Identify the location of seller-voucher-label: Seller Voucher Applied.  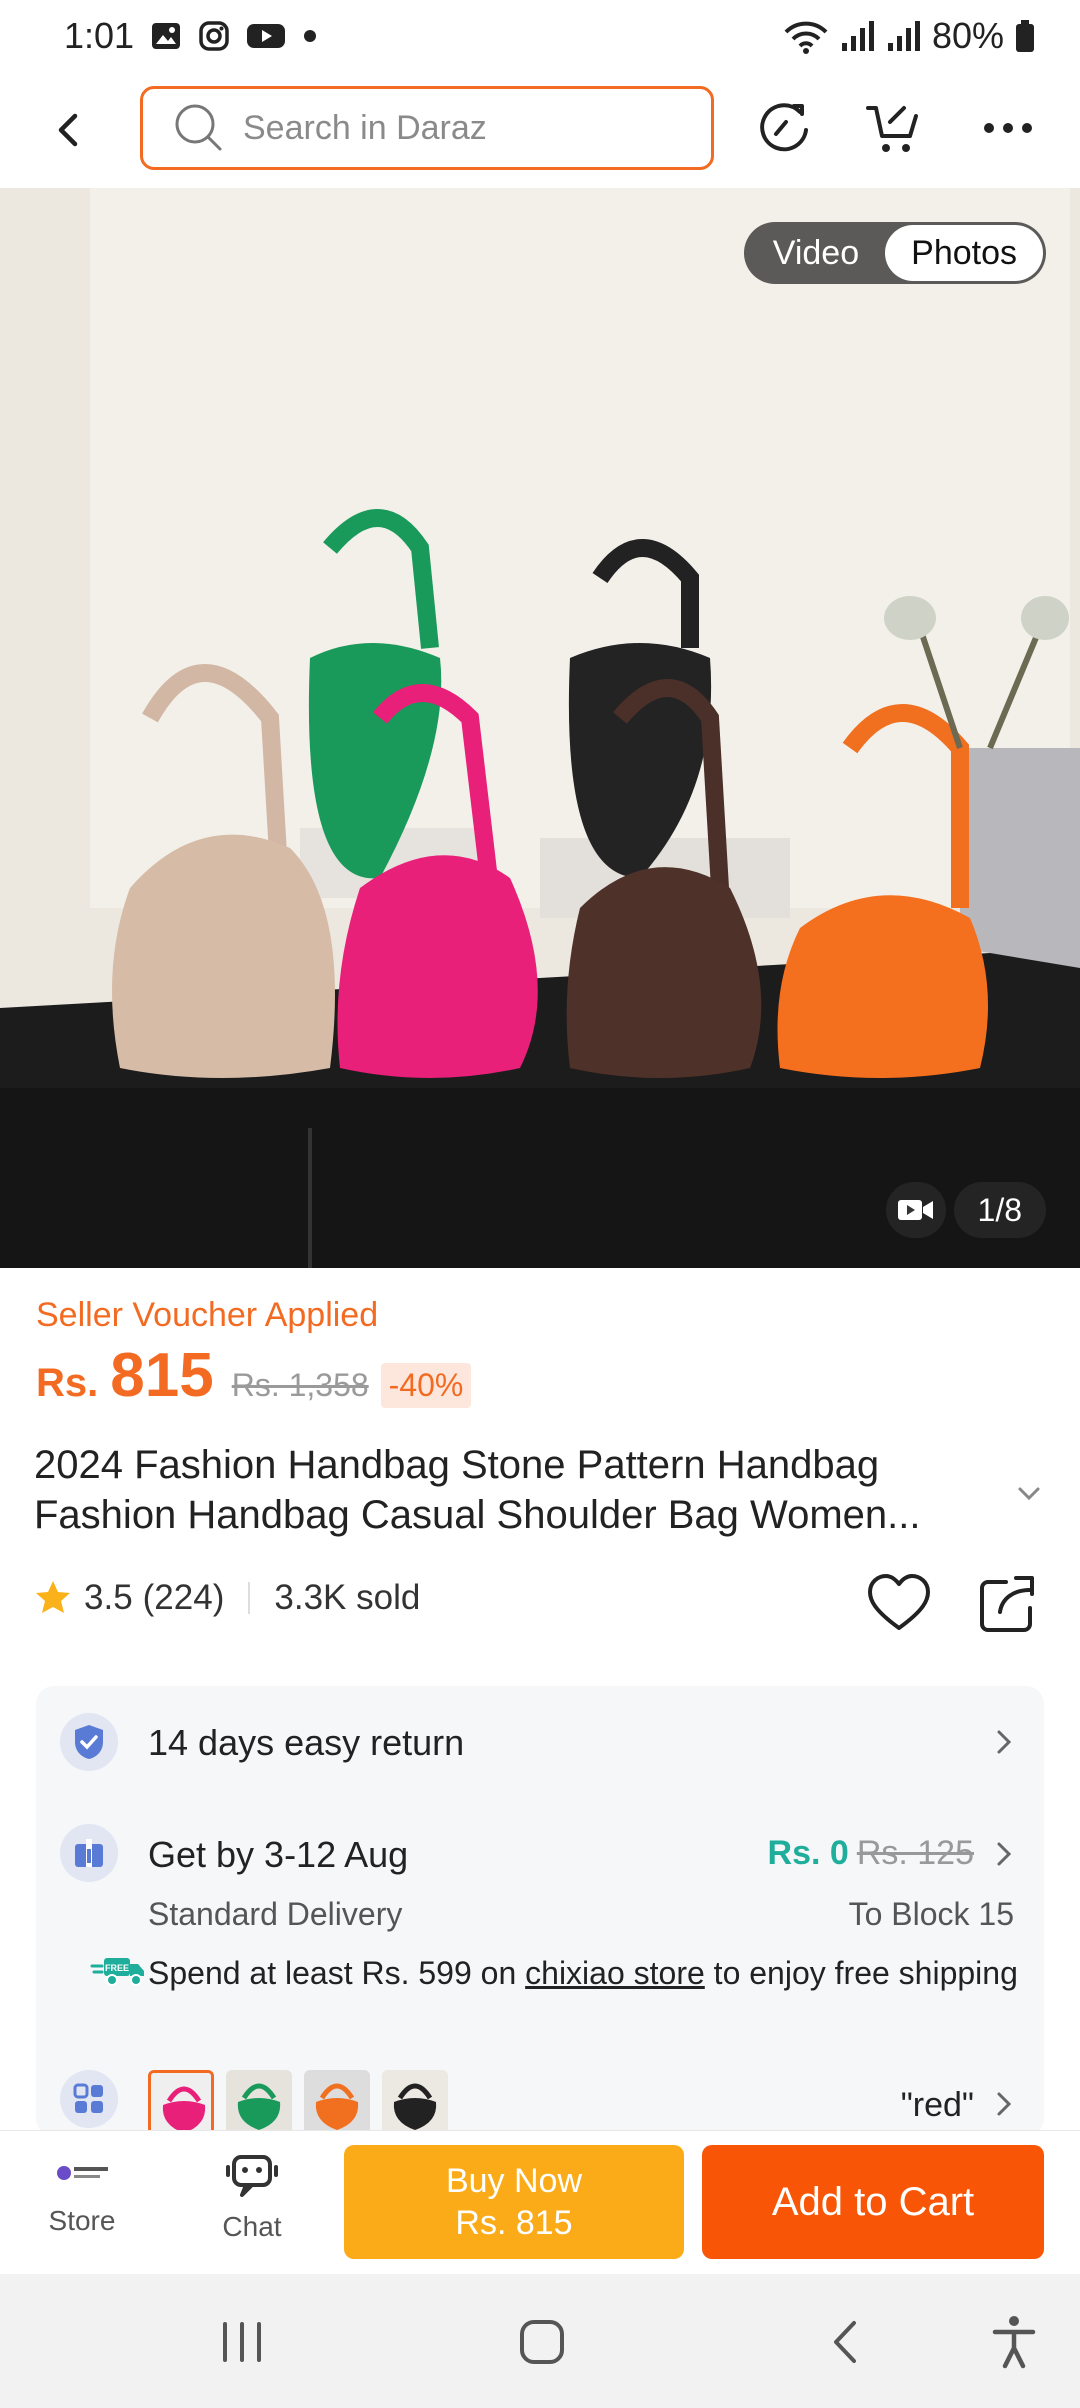
(207, 1315).